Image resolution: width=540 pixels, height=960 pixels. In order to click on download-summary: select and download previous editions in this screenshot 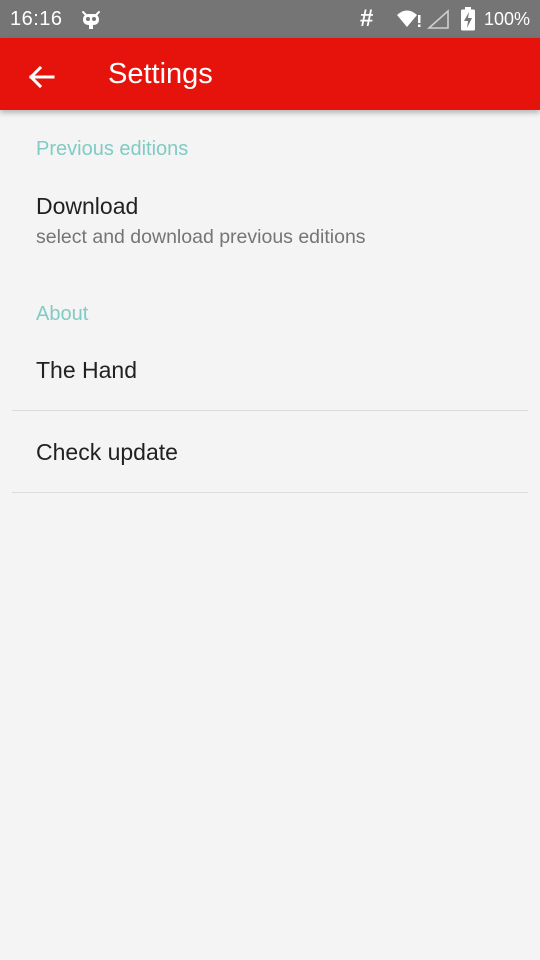, I will do `click(201, 237)`.